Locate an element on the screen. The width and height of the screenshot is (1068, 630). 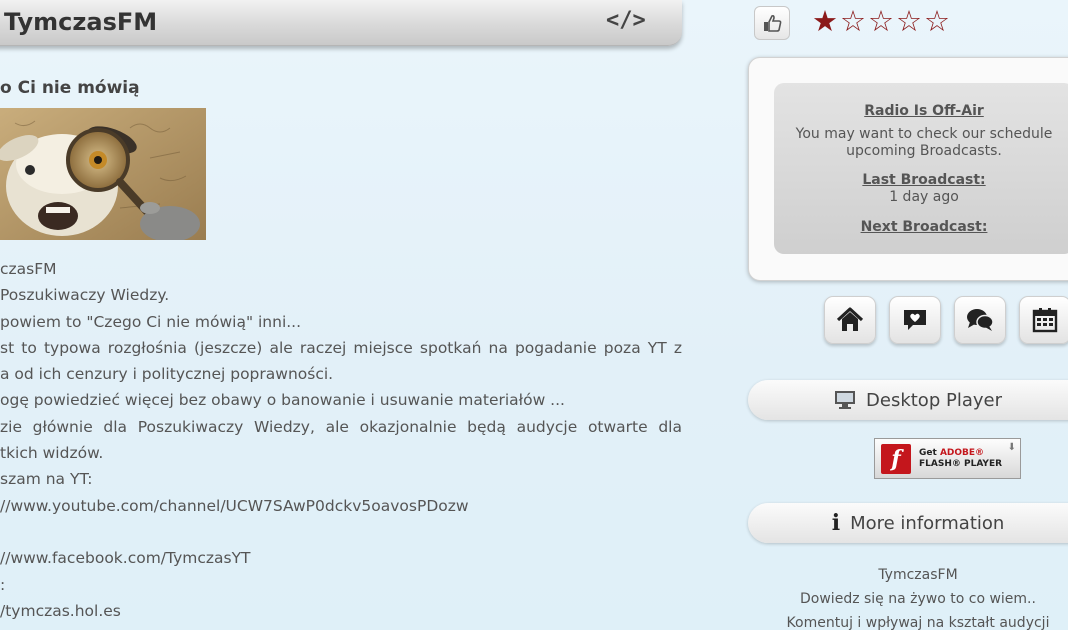
post-line: Poszukiwaczy Wiedzy. is located at coordinates (85, 295).